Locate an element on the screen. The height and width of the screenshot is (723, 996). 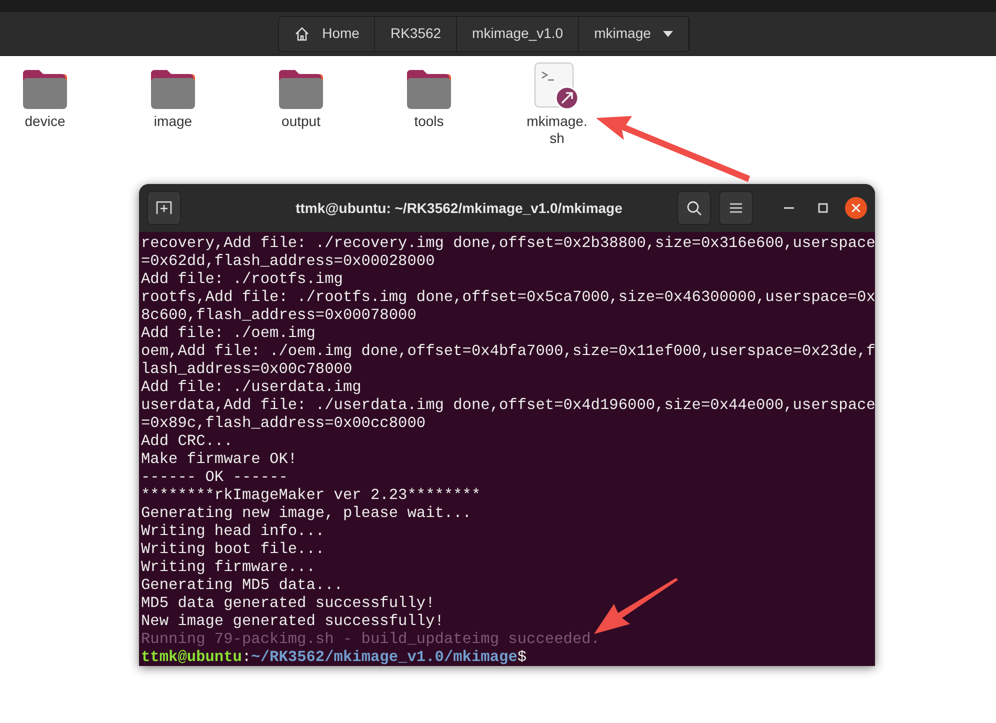
prompt-path: ~/RK3562/mkimage_v1.0/mkimage is located at coordinates (384, 657).